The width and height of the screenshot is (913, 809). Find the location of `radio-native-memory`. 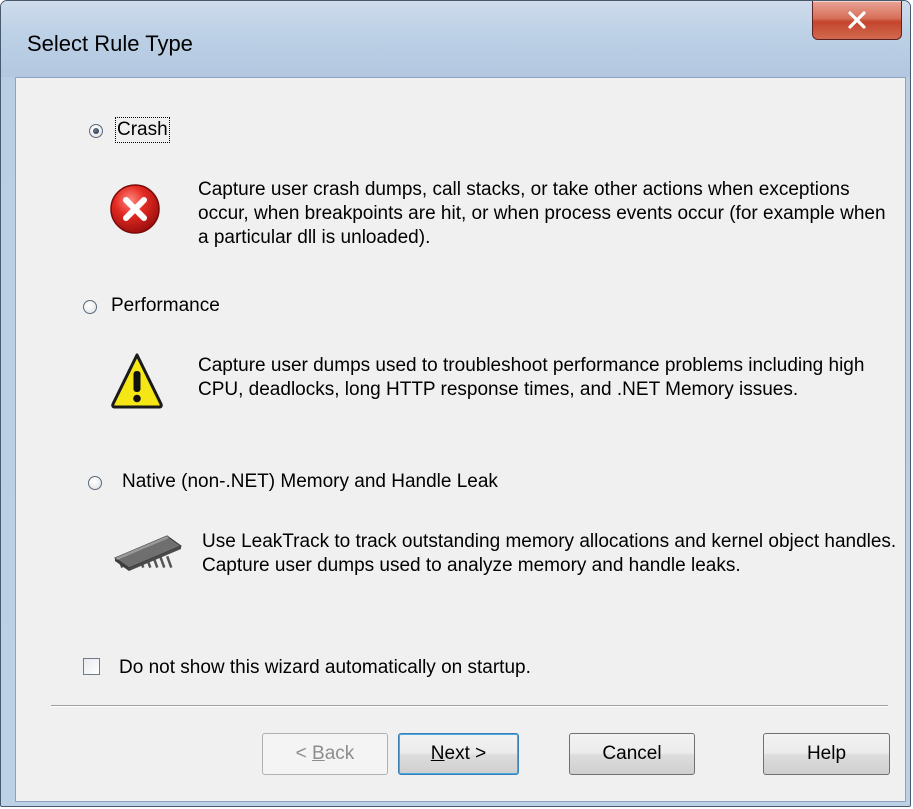

radio-native-memory is located at coordinates (95, 483).